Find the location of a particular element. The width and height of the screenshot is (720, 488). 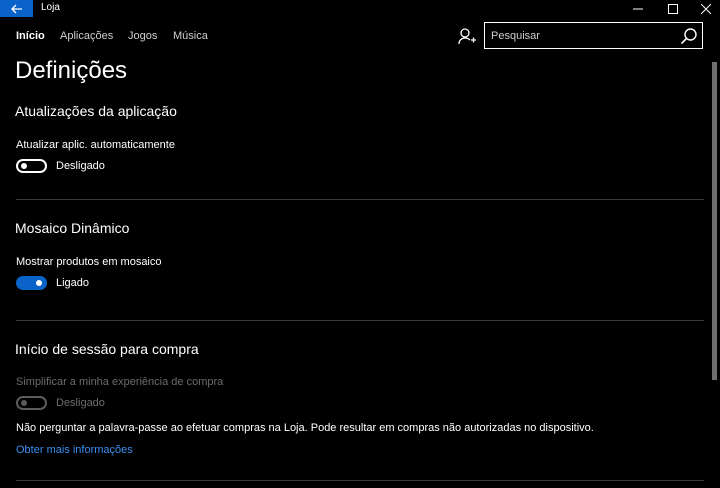

nav-tab-aplicacoes: Aplicações is located at coordinates (86, 36).